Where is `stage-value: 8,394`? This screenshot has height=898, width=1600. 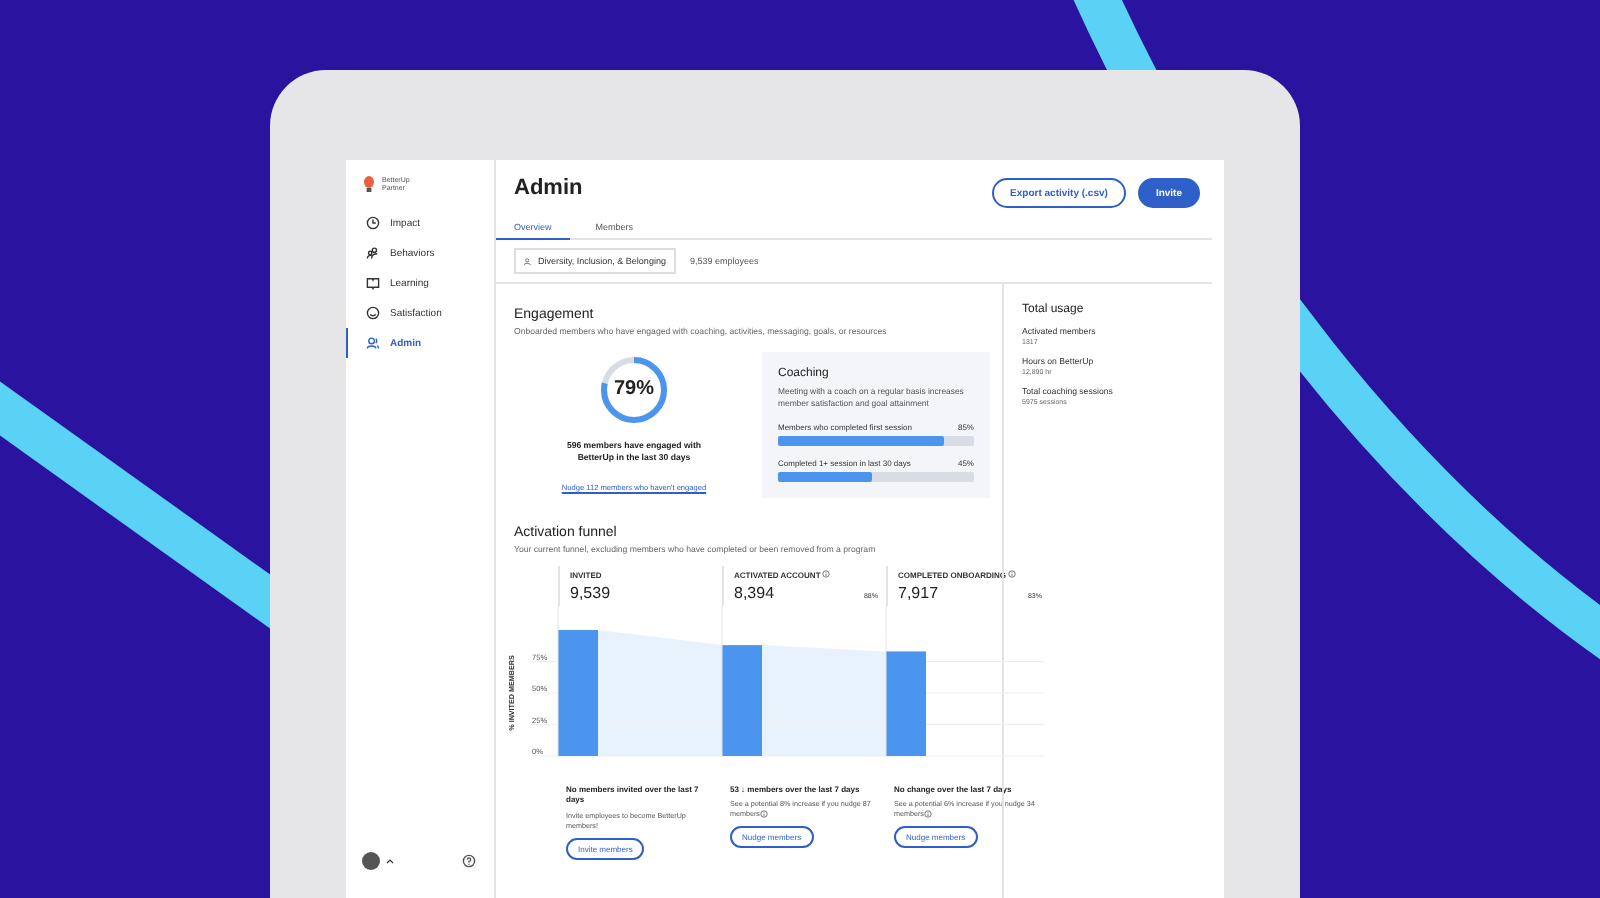 stage-value: 8,394 is located at coordinates (754, 592).